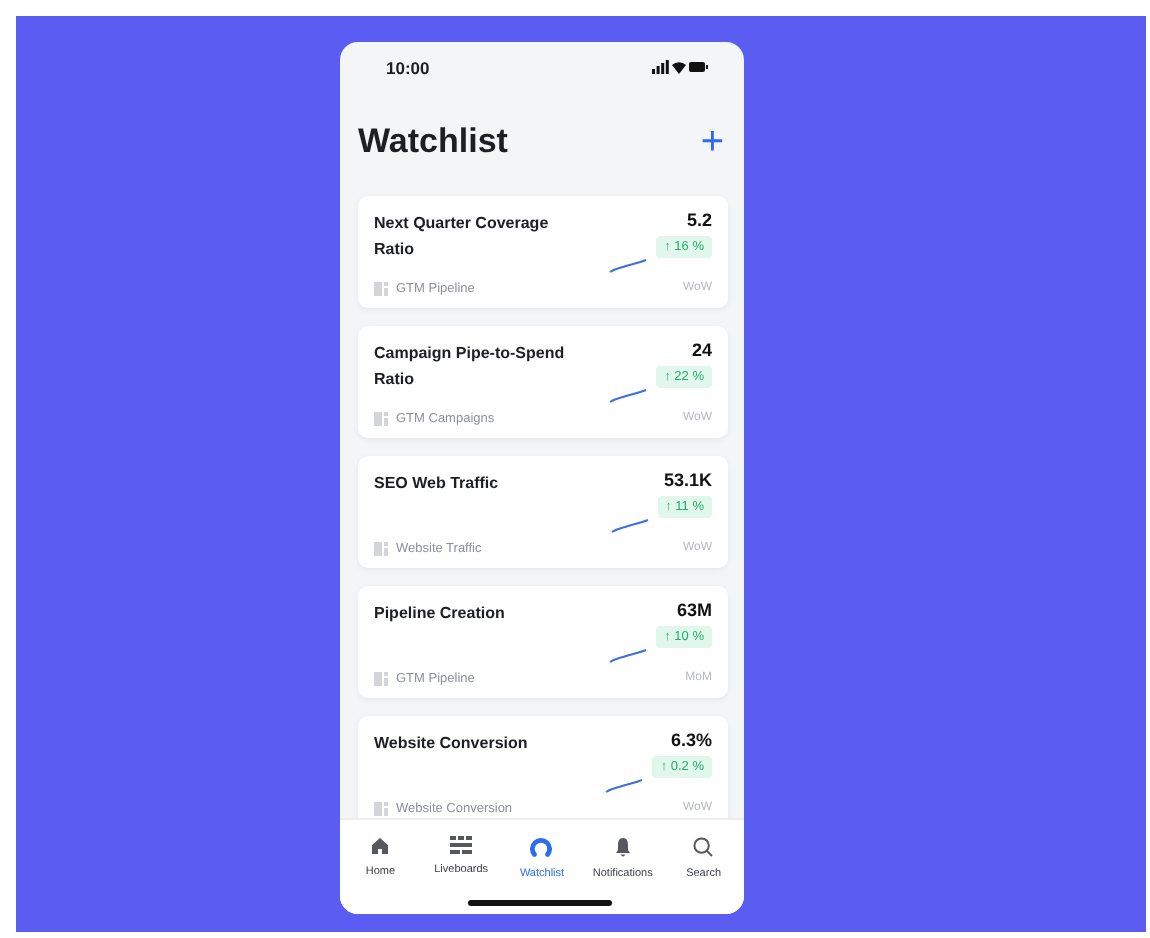 The height and width of the screenshot is (938, 1150). I want to click on metric-title: SEO Web Traffic, so click(437, 483).